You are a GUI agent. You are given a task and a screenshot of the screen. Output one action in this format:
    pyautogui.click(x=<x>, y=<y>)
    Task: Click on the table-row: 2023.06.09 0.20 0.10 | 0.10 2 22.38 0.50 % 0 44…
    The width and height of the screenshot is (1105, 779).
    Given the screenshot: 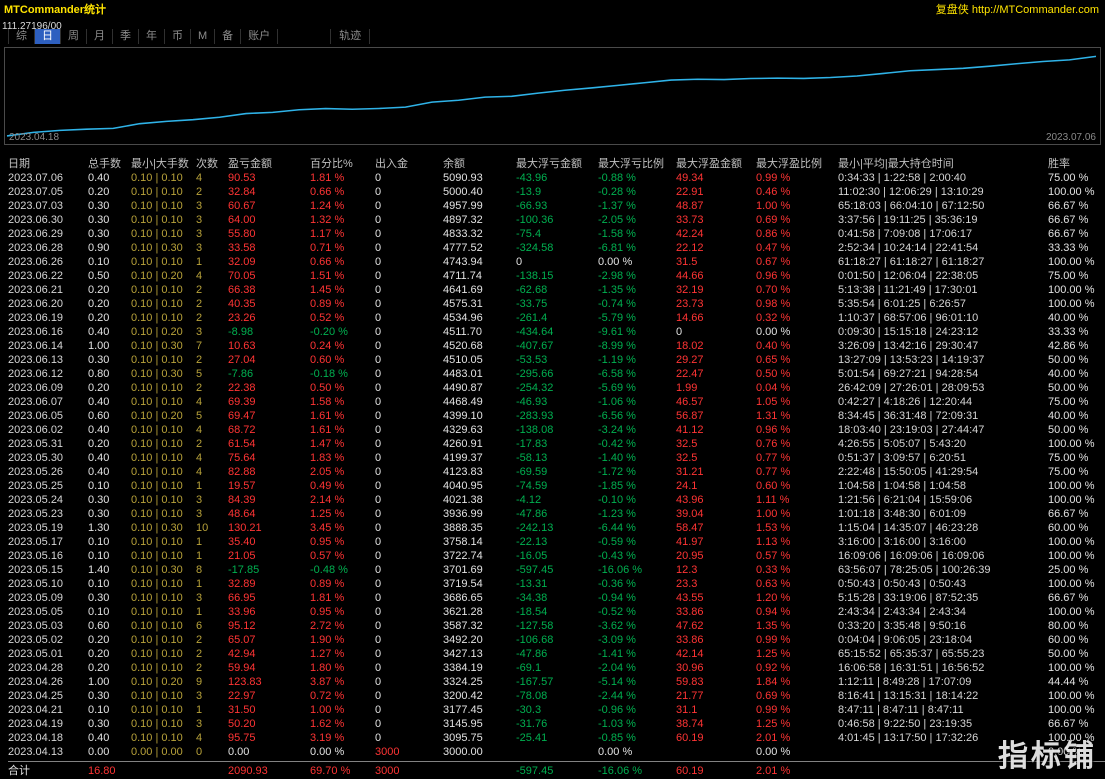 What is the action you would take?
    pyautogui.click(x=556, y=388)
    